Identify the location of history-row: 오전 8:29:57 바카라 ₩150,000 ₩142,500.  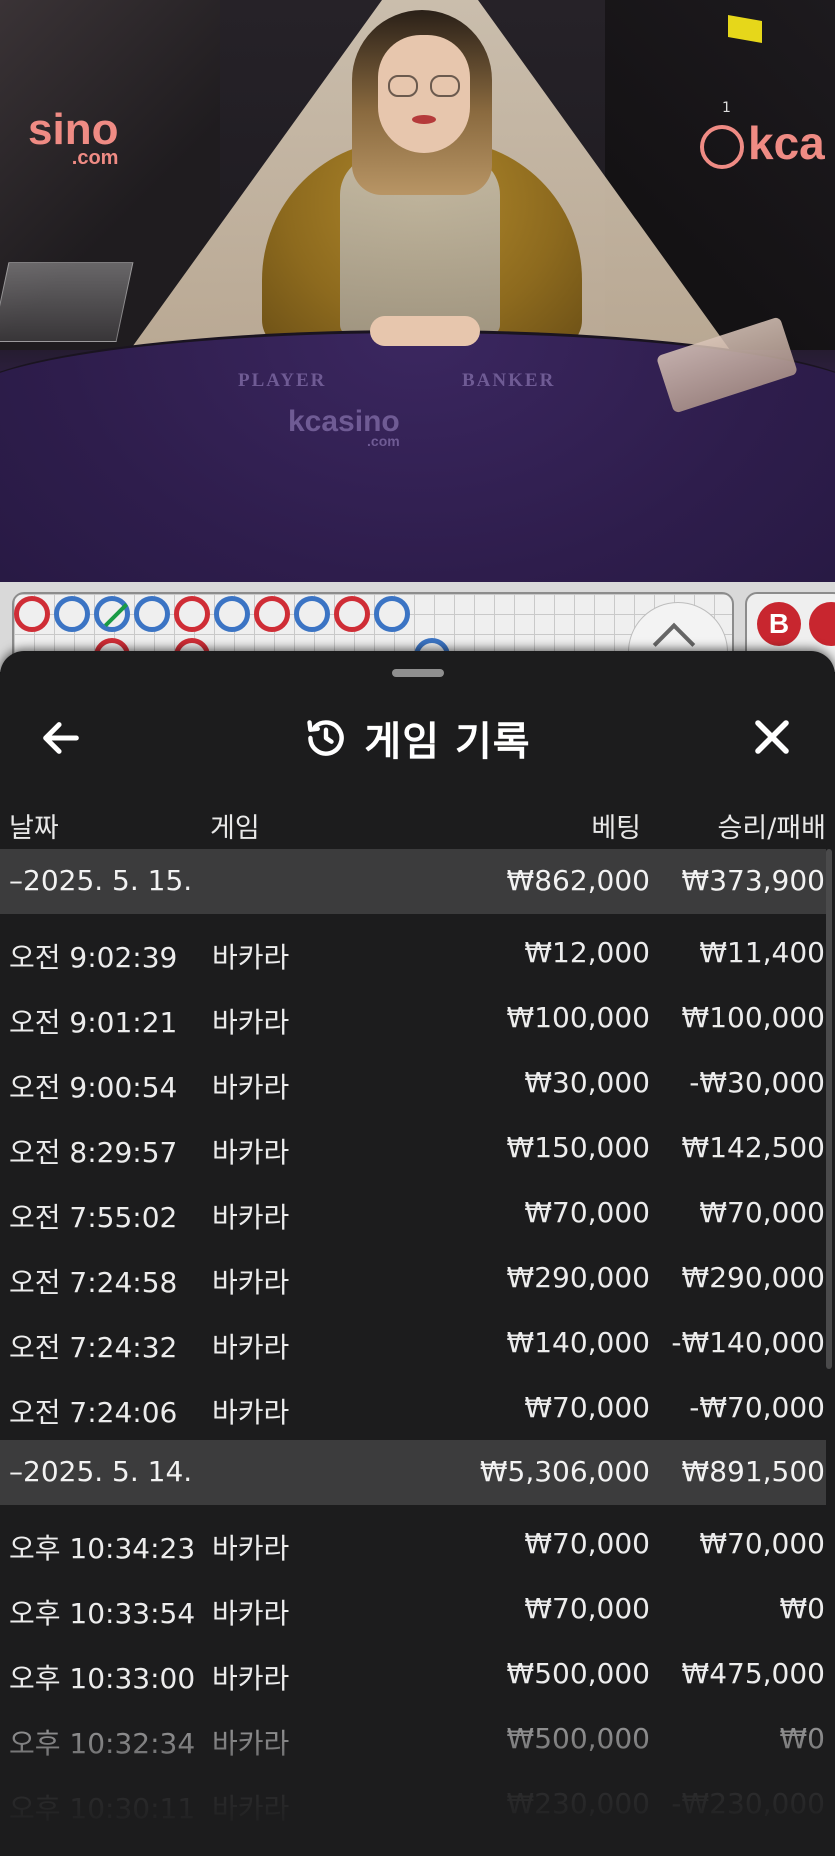
(413, 1147).